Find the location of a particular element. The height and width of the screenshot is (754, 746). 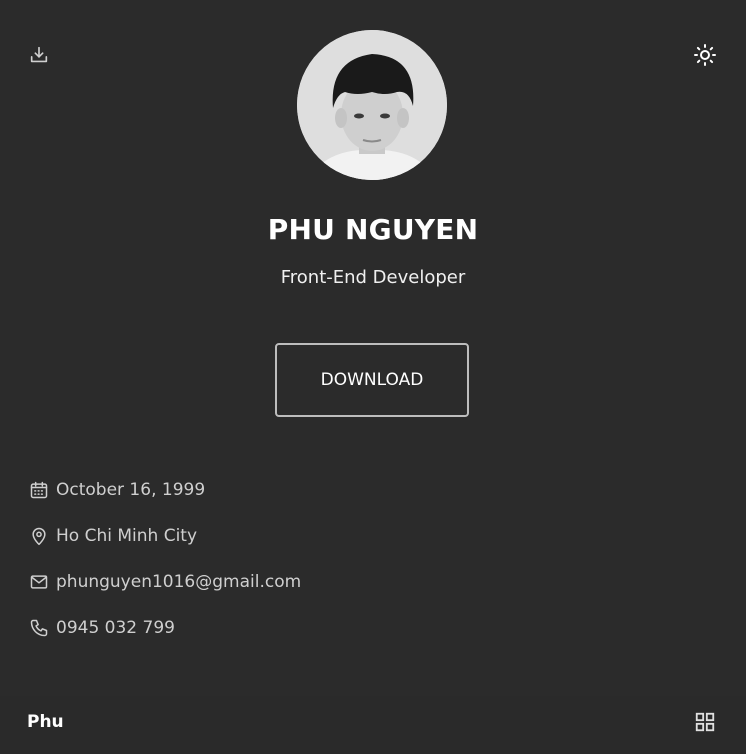

download-icon is located at coordinates (39, 54).